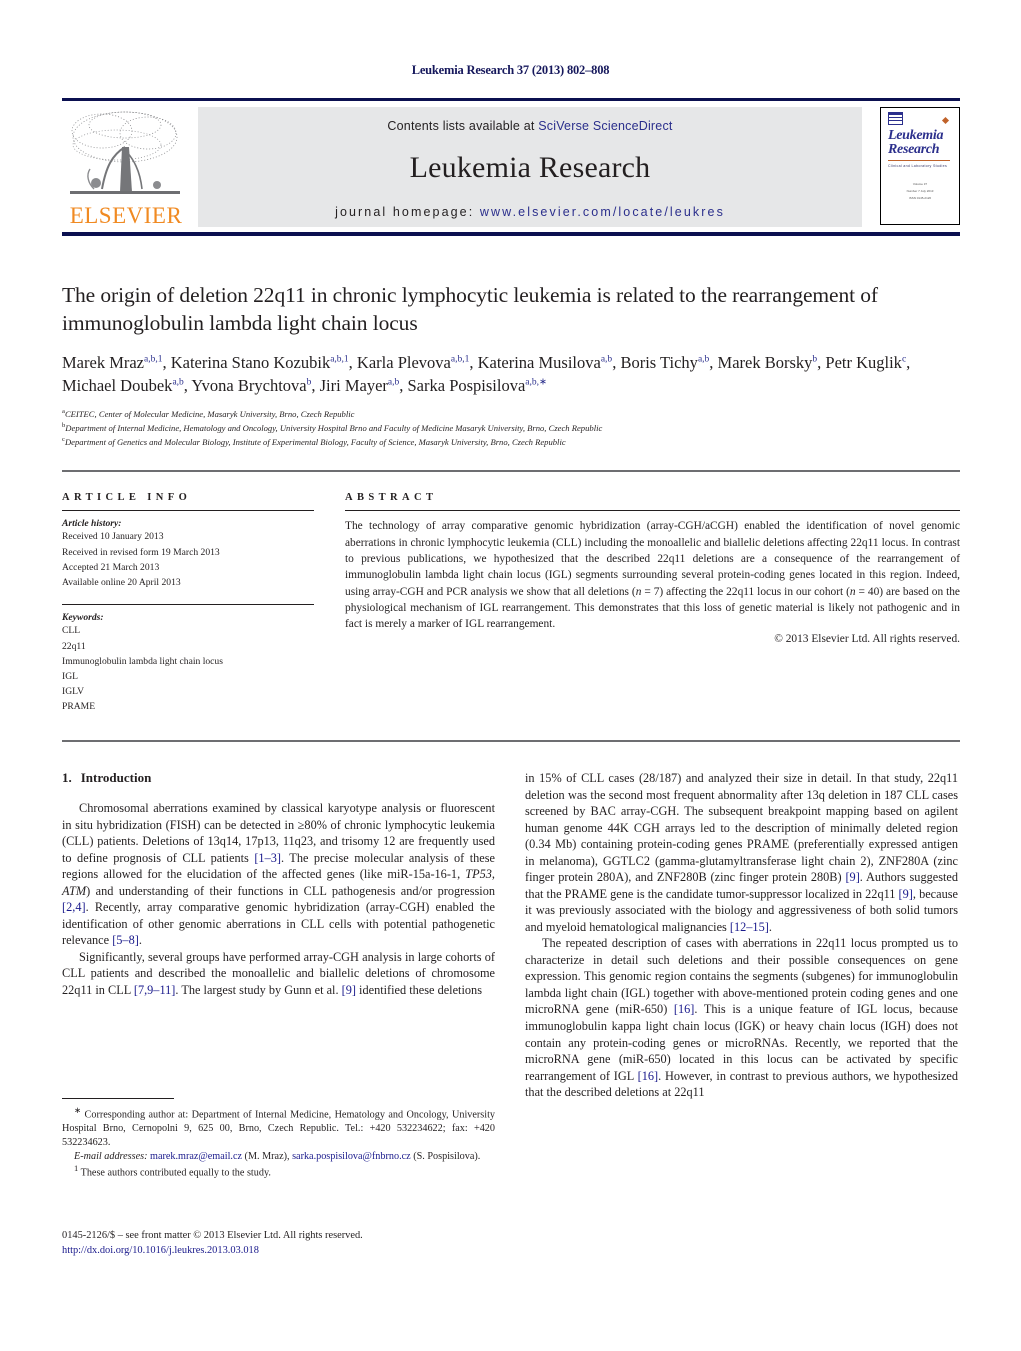 Image resolution: width=1021 pixels, height=1351 pixels. I want to click on keyword-item: IGLV, so click(73, 692).